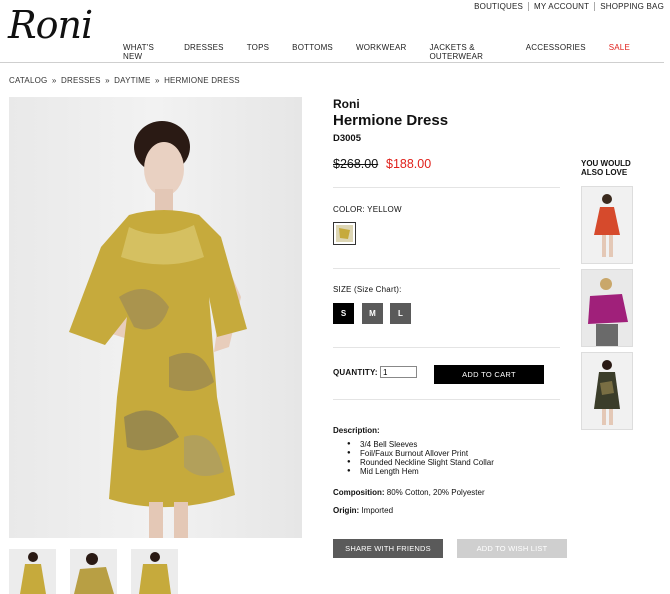  What do you see at coordinates (342, 289) in the screenshot?
I see `size-label: SIZE` at bounding box center [342, 289].